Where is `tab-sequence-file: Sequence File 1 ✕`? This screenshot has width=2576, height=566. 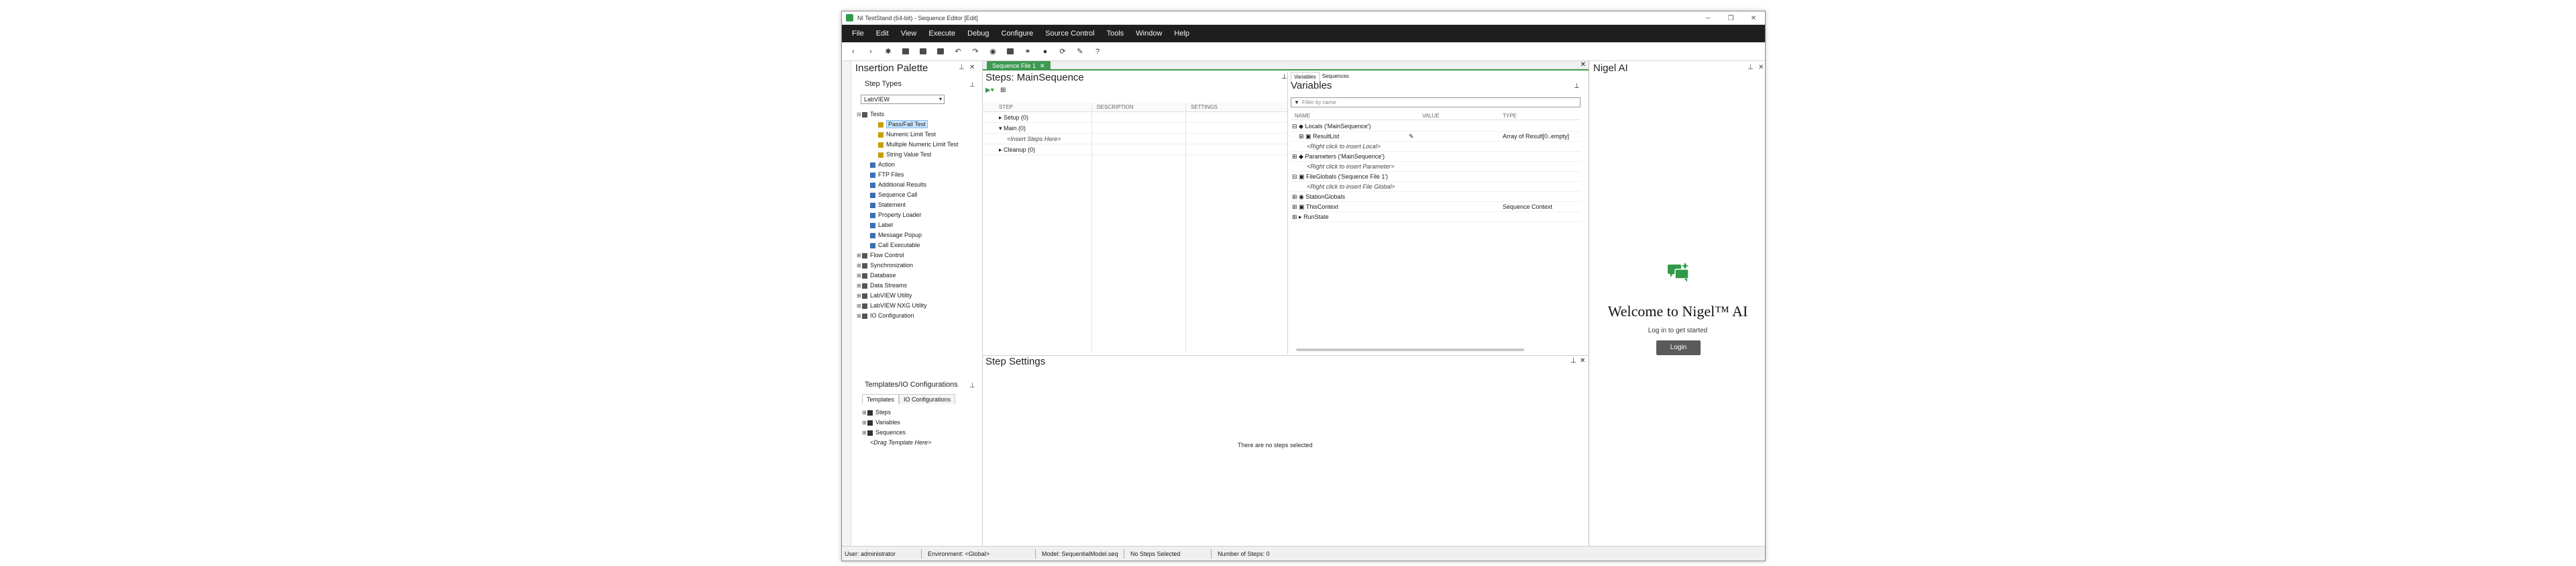
tab-sequence-file: Sequence File 1 ✕ is located at coordinates (1019, 65).